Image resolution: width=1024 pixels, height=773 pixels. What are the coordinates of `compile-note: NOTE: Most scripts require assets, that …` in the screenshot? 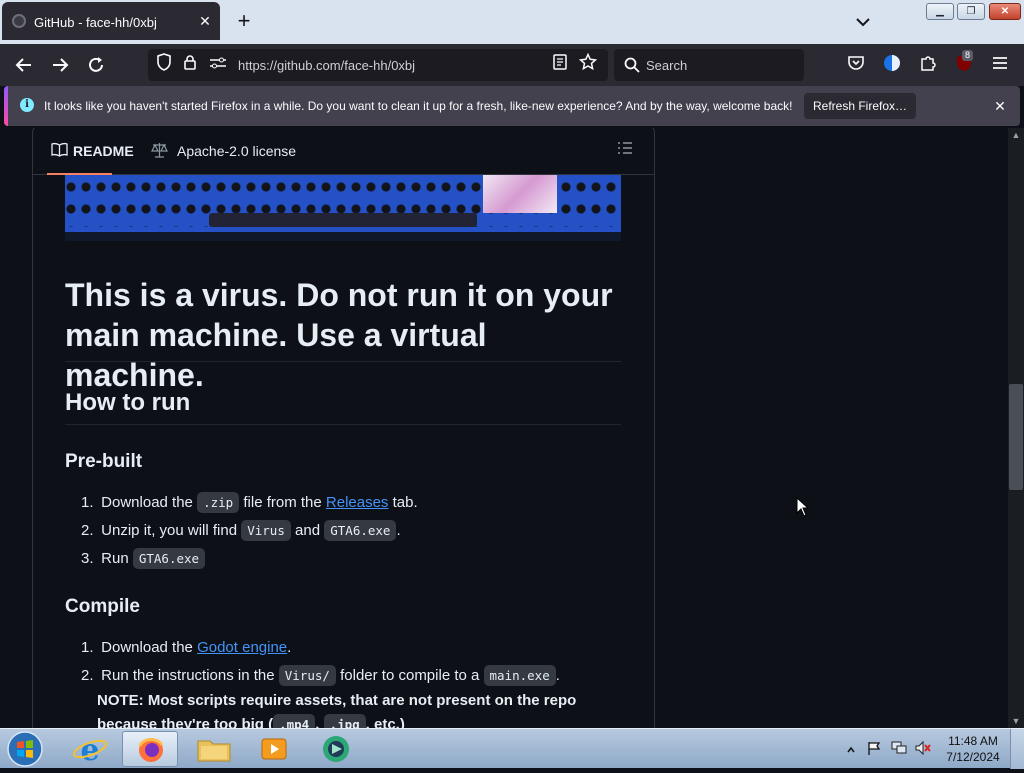 It's located at (357, 708).